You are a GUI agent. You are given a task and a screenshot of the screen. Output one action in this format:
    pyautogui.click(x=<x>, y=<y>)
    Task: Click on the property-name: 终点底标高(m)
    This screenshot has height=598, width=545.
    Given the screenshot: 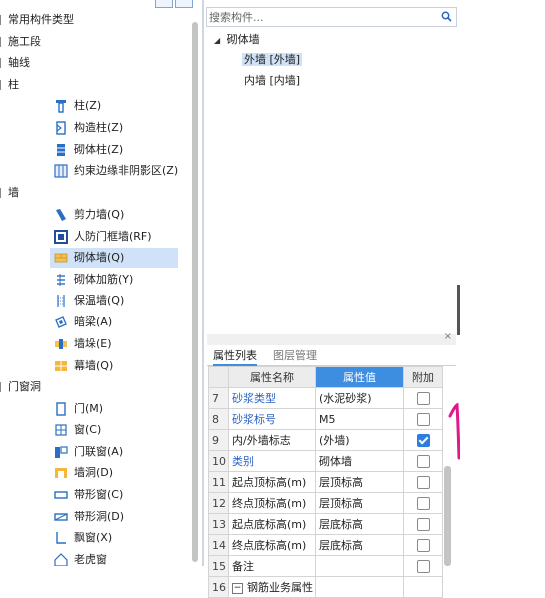 What is the action you would take?
    pyautogui.click(x=272, y=545)
    